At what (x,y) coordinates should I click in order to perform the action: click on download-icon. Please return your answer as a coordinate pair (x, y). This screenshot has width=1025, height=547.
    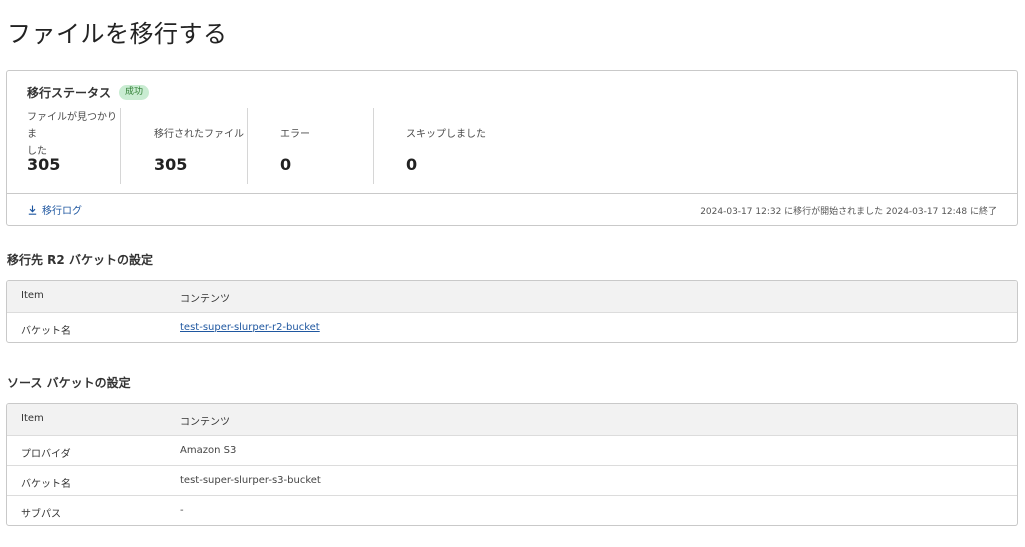
    Looking at the image, I should click on (32, 210).